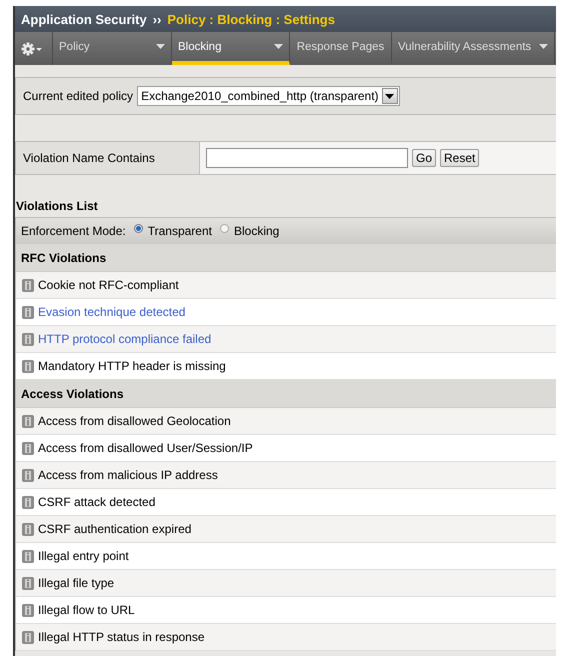 The height and width of the screenshot is (656, 566). What do you see at coordinates (286, 258) in the screenshot?
I see `group-header: RFC Violations` at bounding box center [286, 258].